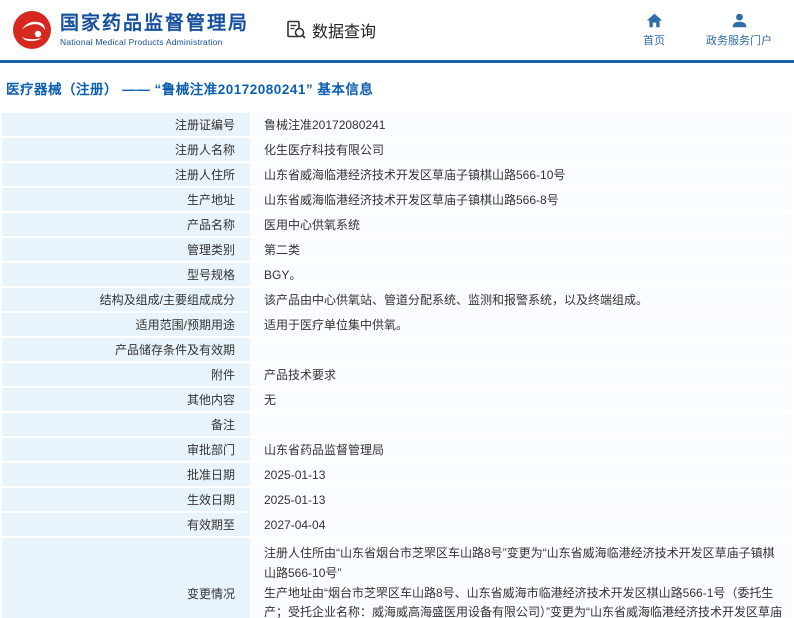 This screenshot has height=618, width=794. Describe the element at coordinates (126, 149) in the screenshot. I see `row-label: 注册人名称` at that location.